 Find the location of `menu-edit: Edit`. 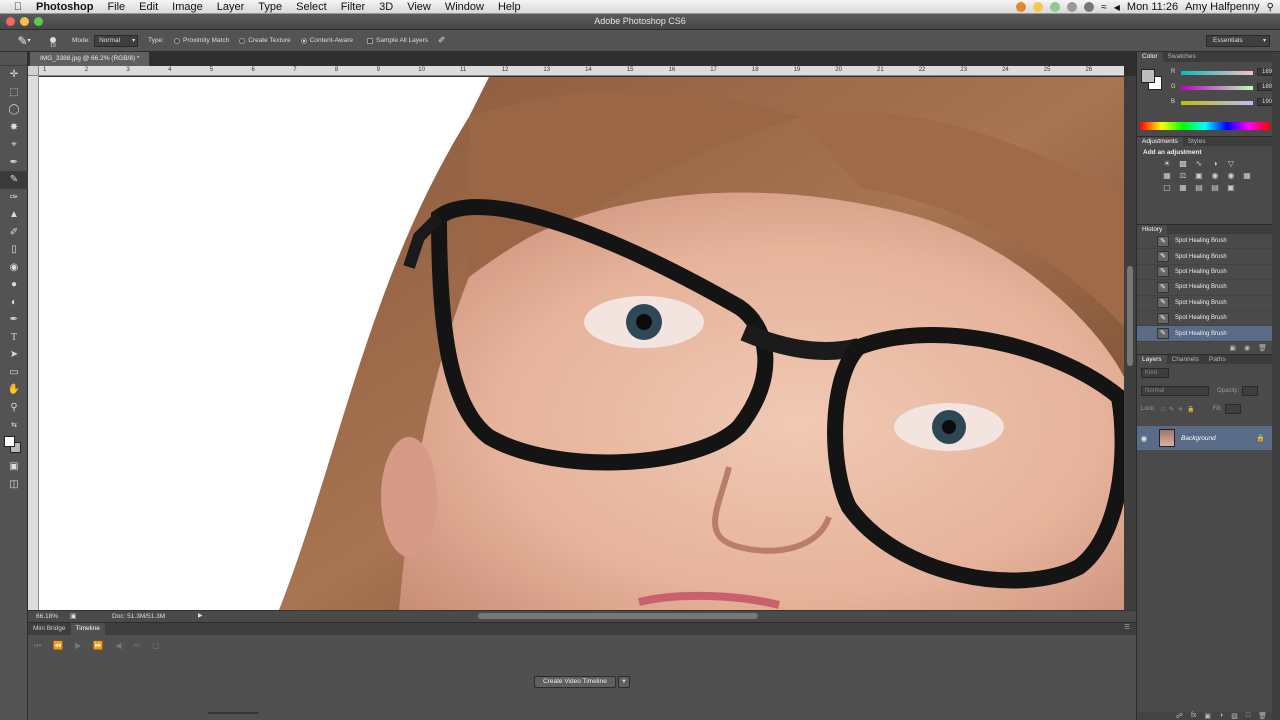

menu-edit: Edit is located at coordinates (148, 7).